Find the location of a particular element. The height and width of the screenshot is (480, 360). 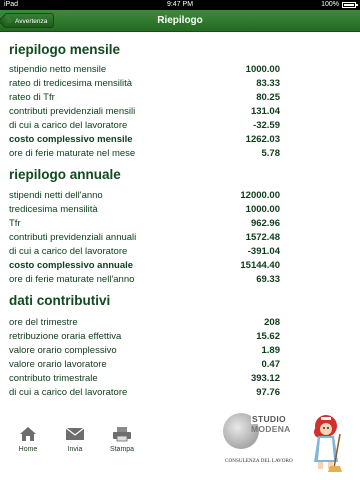

summary-row: contributo trimestrale 393.12 is located at coordinates (144, 378).